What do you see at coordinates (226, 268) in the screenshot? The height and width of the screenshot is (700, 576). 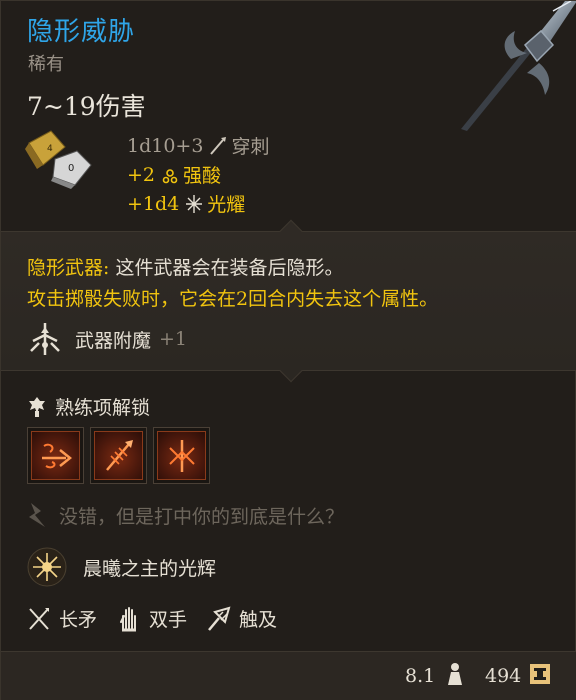 I see `description-text: 这件武器会在装备后隐形。` at bounding box center [226, 268].